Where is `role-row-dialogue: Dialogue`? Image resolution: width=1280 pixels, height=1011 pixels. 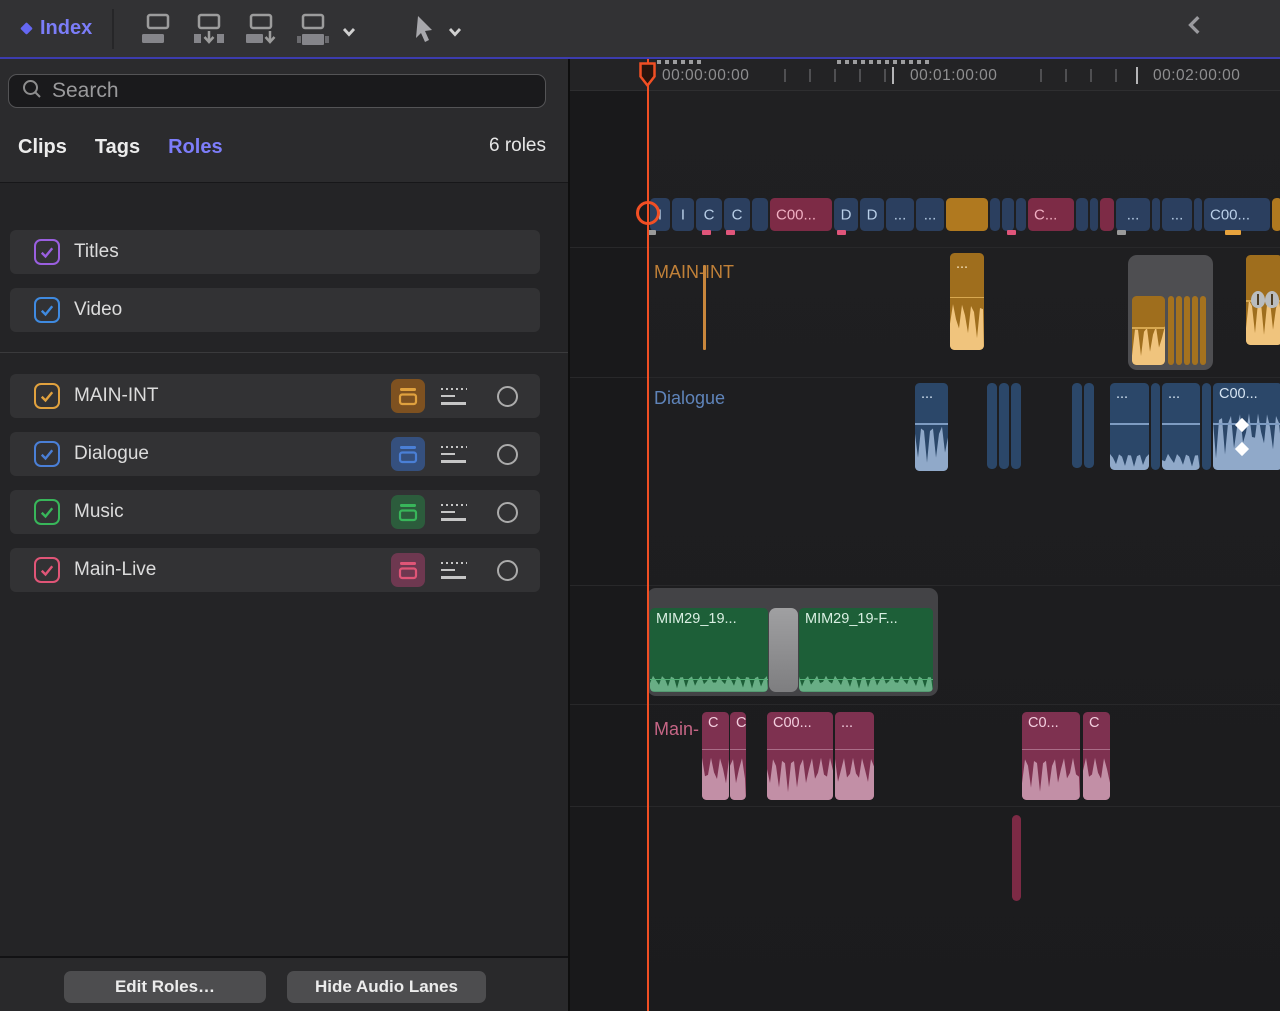
role-row-dialogue: Dialogue is located at coordinates (275, 454).